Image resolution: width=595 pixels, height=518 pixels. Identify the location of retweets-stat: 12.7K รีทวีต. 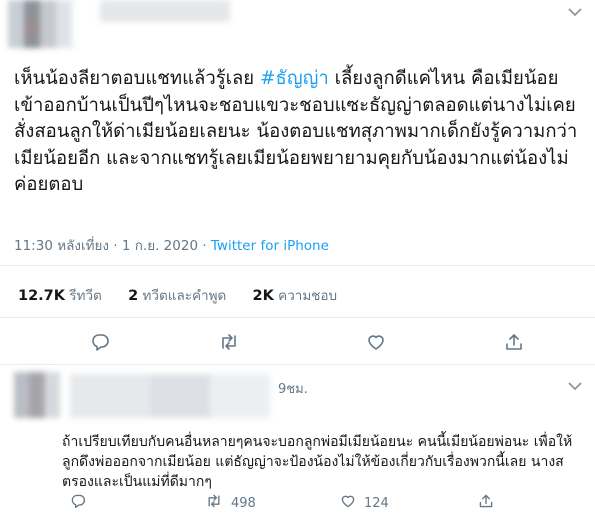
(60, 296).